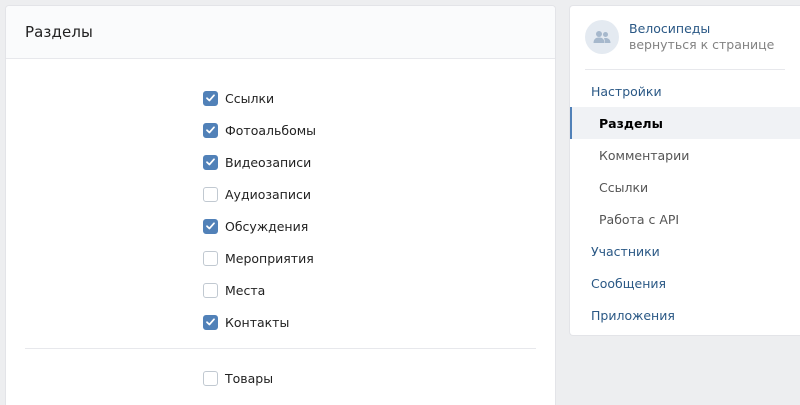 Image resolution: width=800 pixels, height=405 pixels. Describe the element at coordinates (685, 155) in the screenshot. I see `menu-item: Комментарии` at that location.